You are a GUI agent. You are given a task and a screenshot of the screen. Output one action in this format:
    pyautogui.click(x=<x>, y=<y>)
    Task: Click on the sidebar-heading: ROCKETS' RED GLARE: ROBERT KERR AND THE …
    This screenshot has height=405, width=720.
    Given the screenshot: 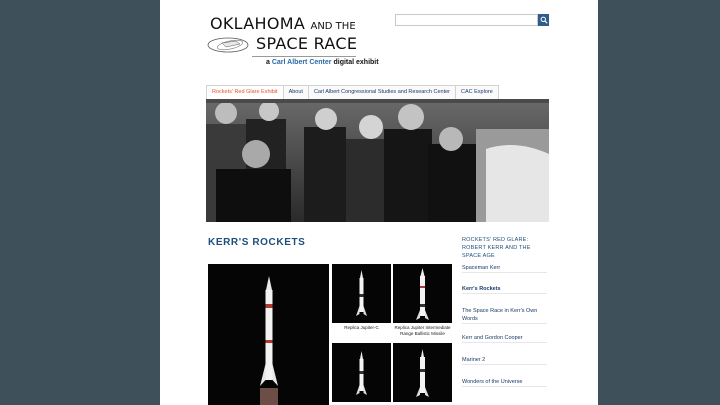 What is the action you would take?
    pyautogui.click(x=504, y=248)
    